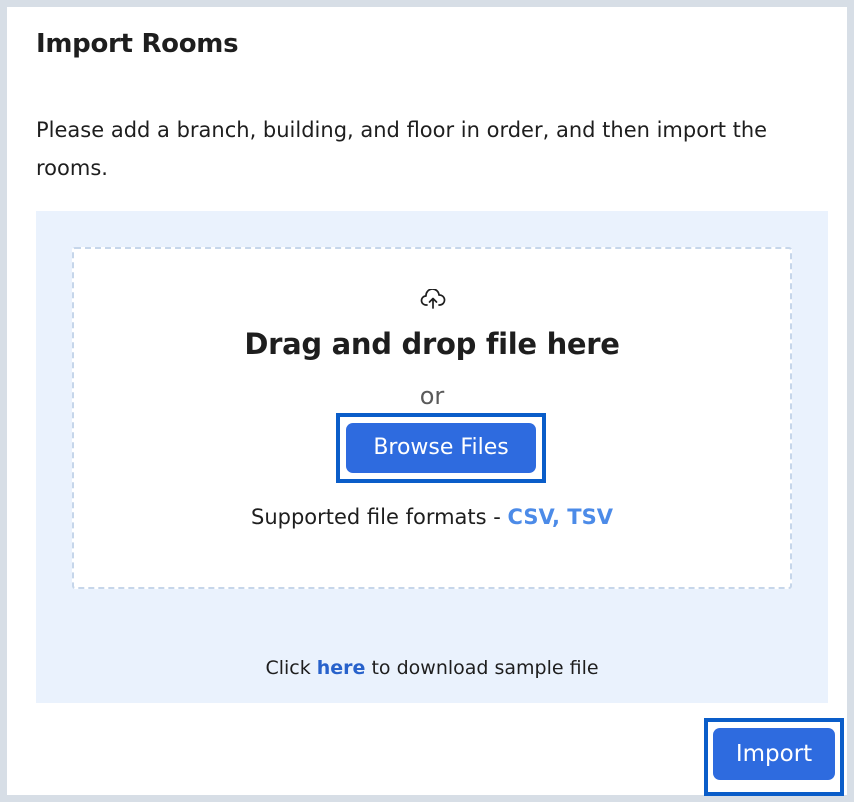 The image size is (854, 802). Describe the element at coordinates (482, 668) in the screenshot. I see `sample-suffix: to download sample file` at that location.